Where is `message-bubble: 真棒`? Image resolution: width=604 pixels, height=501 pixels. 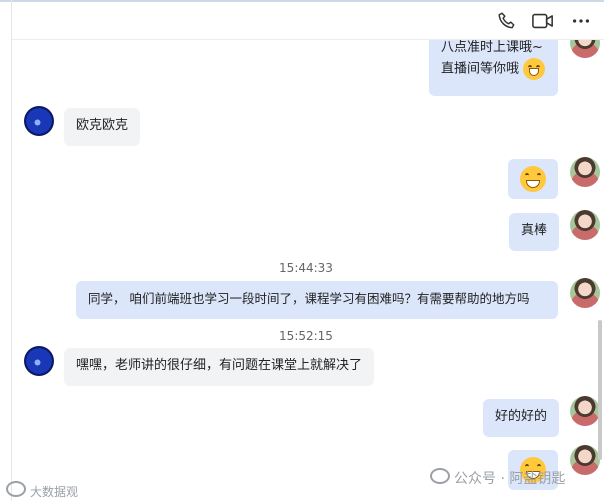 message-bubble: 真棒 is located at coordinates (534, 232).